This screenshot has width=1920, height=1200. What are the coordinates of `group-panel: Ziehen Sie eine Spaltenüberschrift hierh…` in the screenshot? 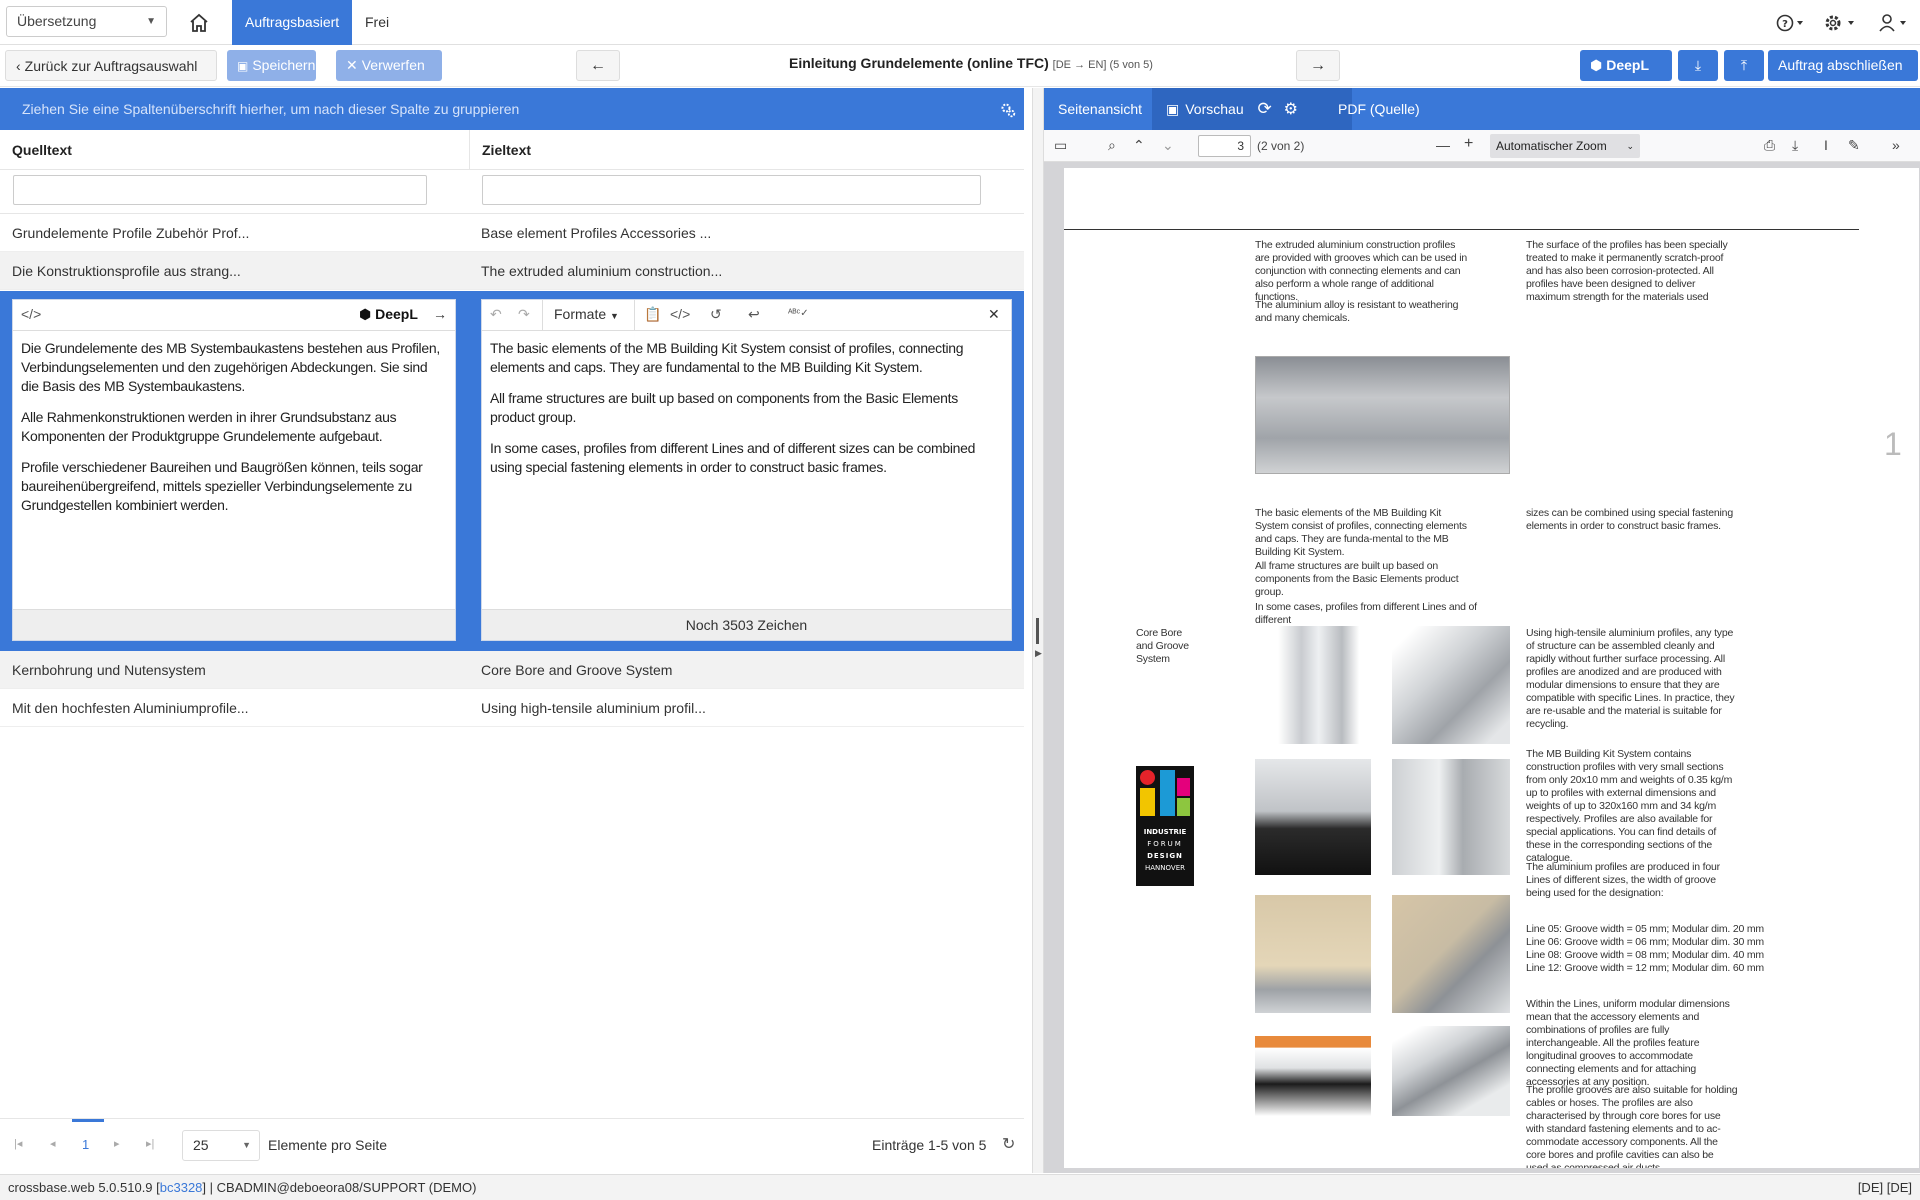 It's located at (512, 109).